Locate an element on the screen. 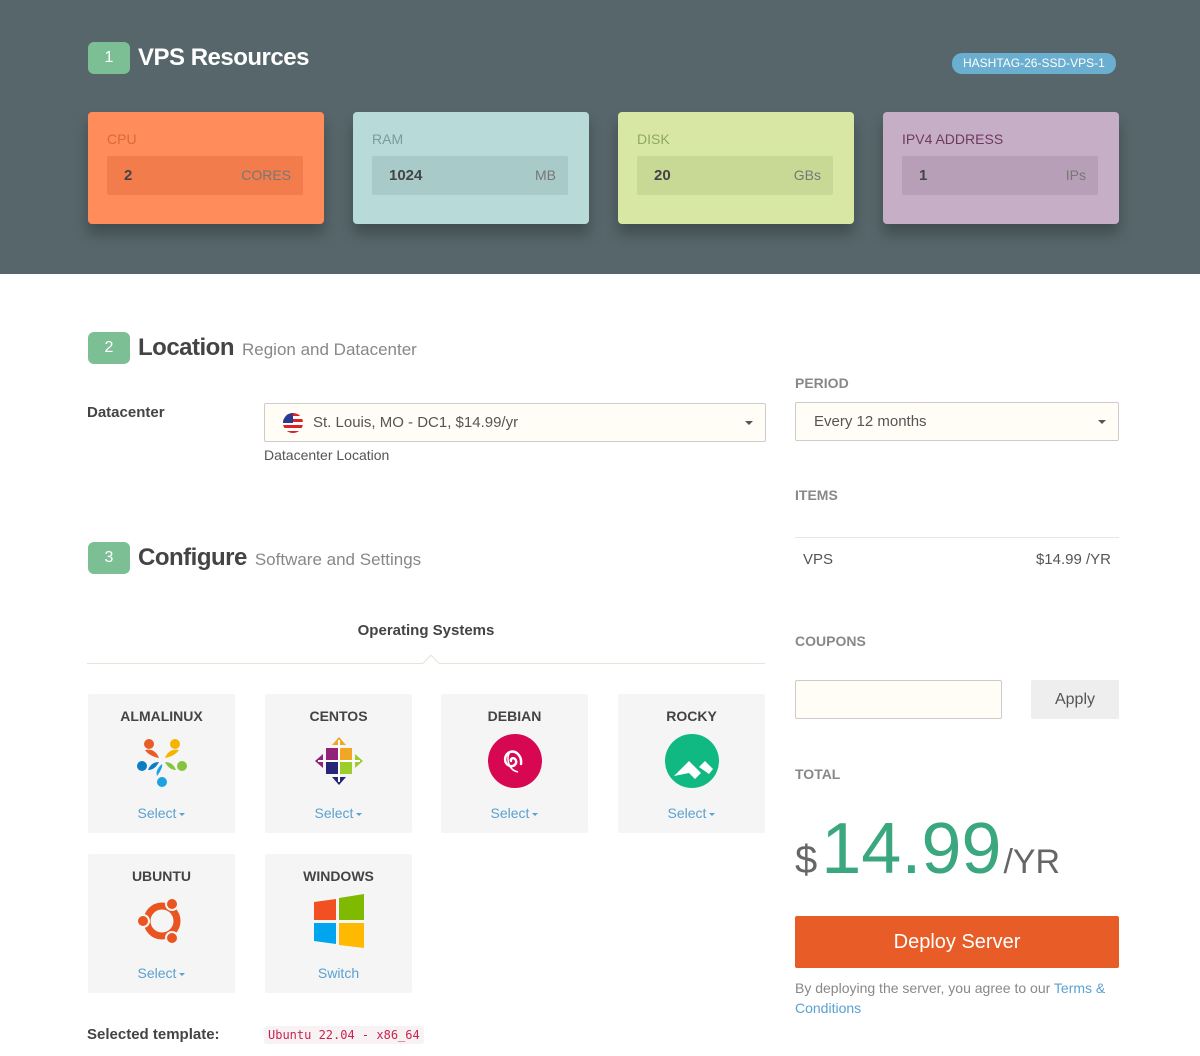 The image size is (1200, 1056). configure-title: Configure is located at coordinates (192, 557).